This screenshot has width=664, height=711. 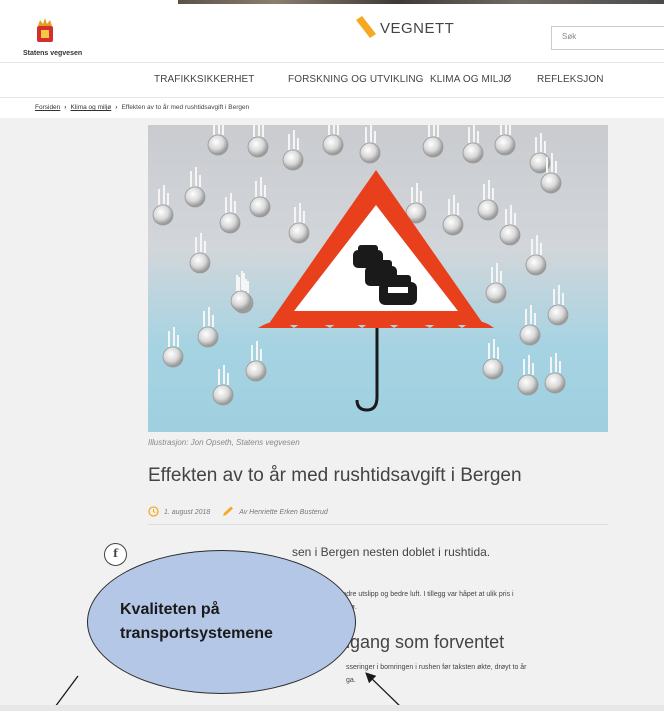 What do you see at coordinates (228, 691) in the screenshot?
I see `annotation-arrows` at bounding box center [228, 691].